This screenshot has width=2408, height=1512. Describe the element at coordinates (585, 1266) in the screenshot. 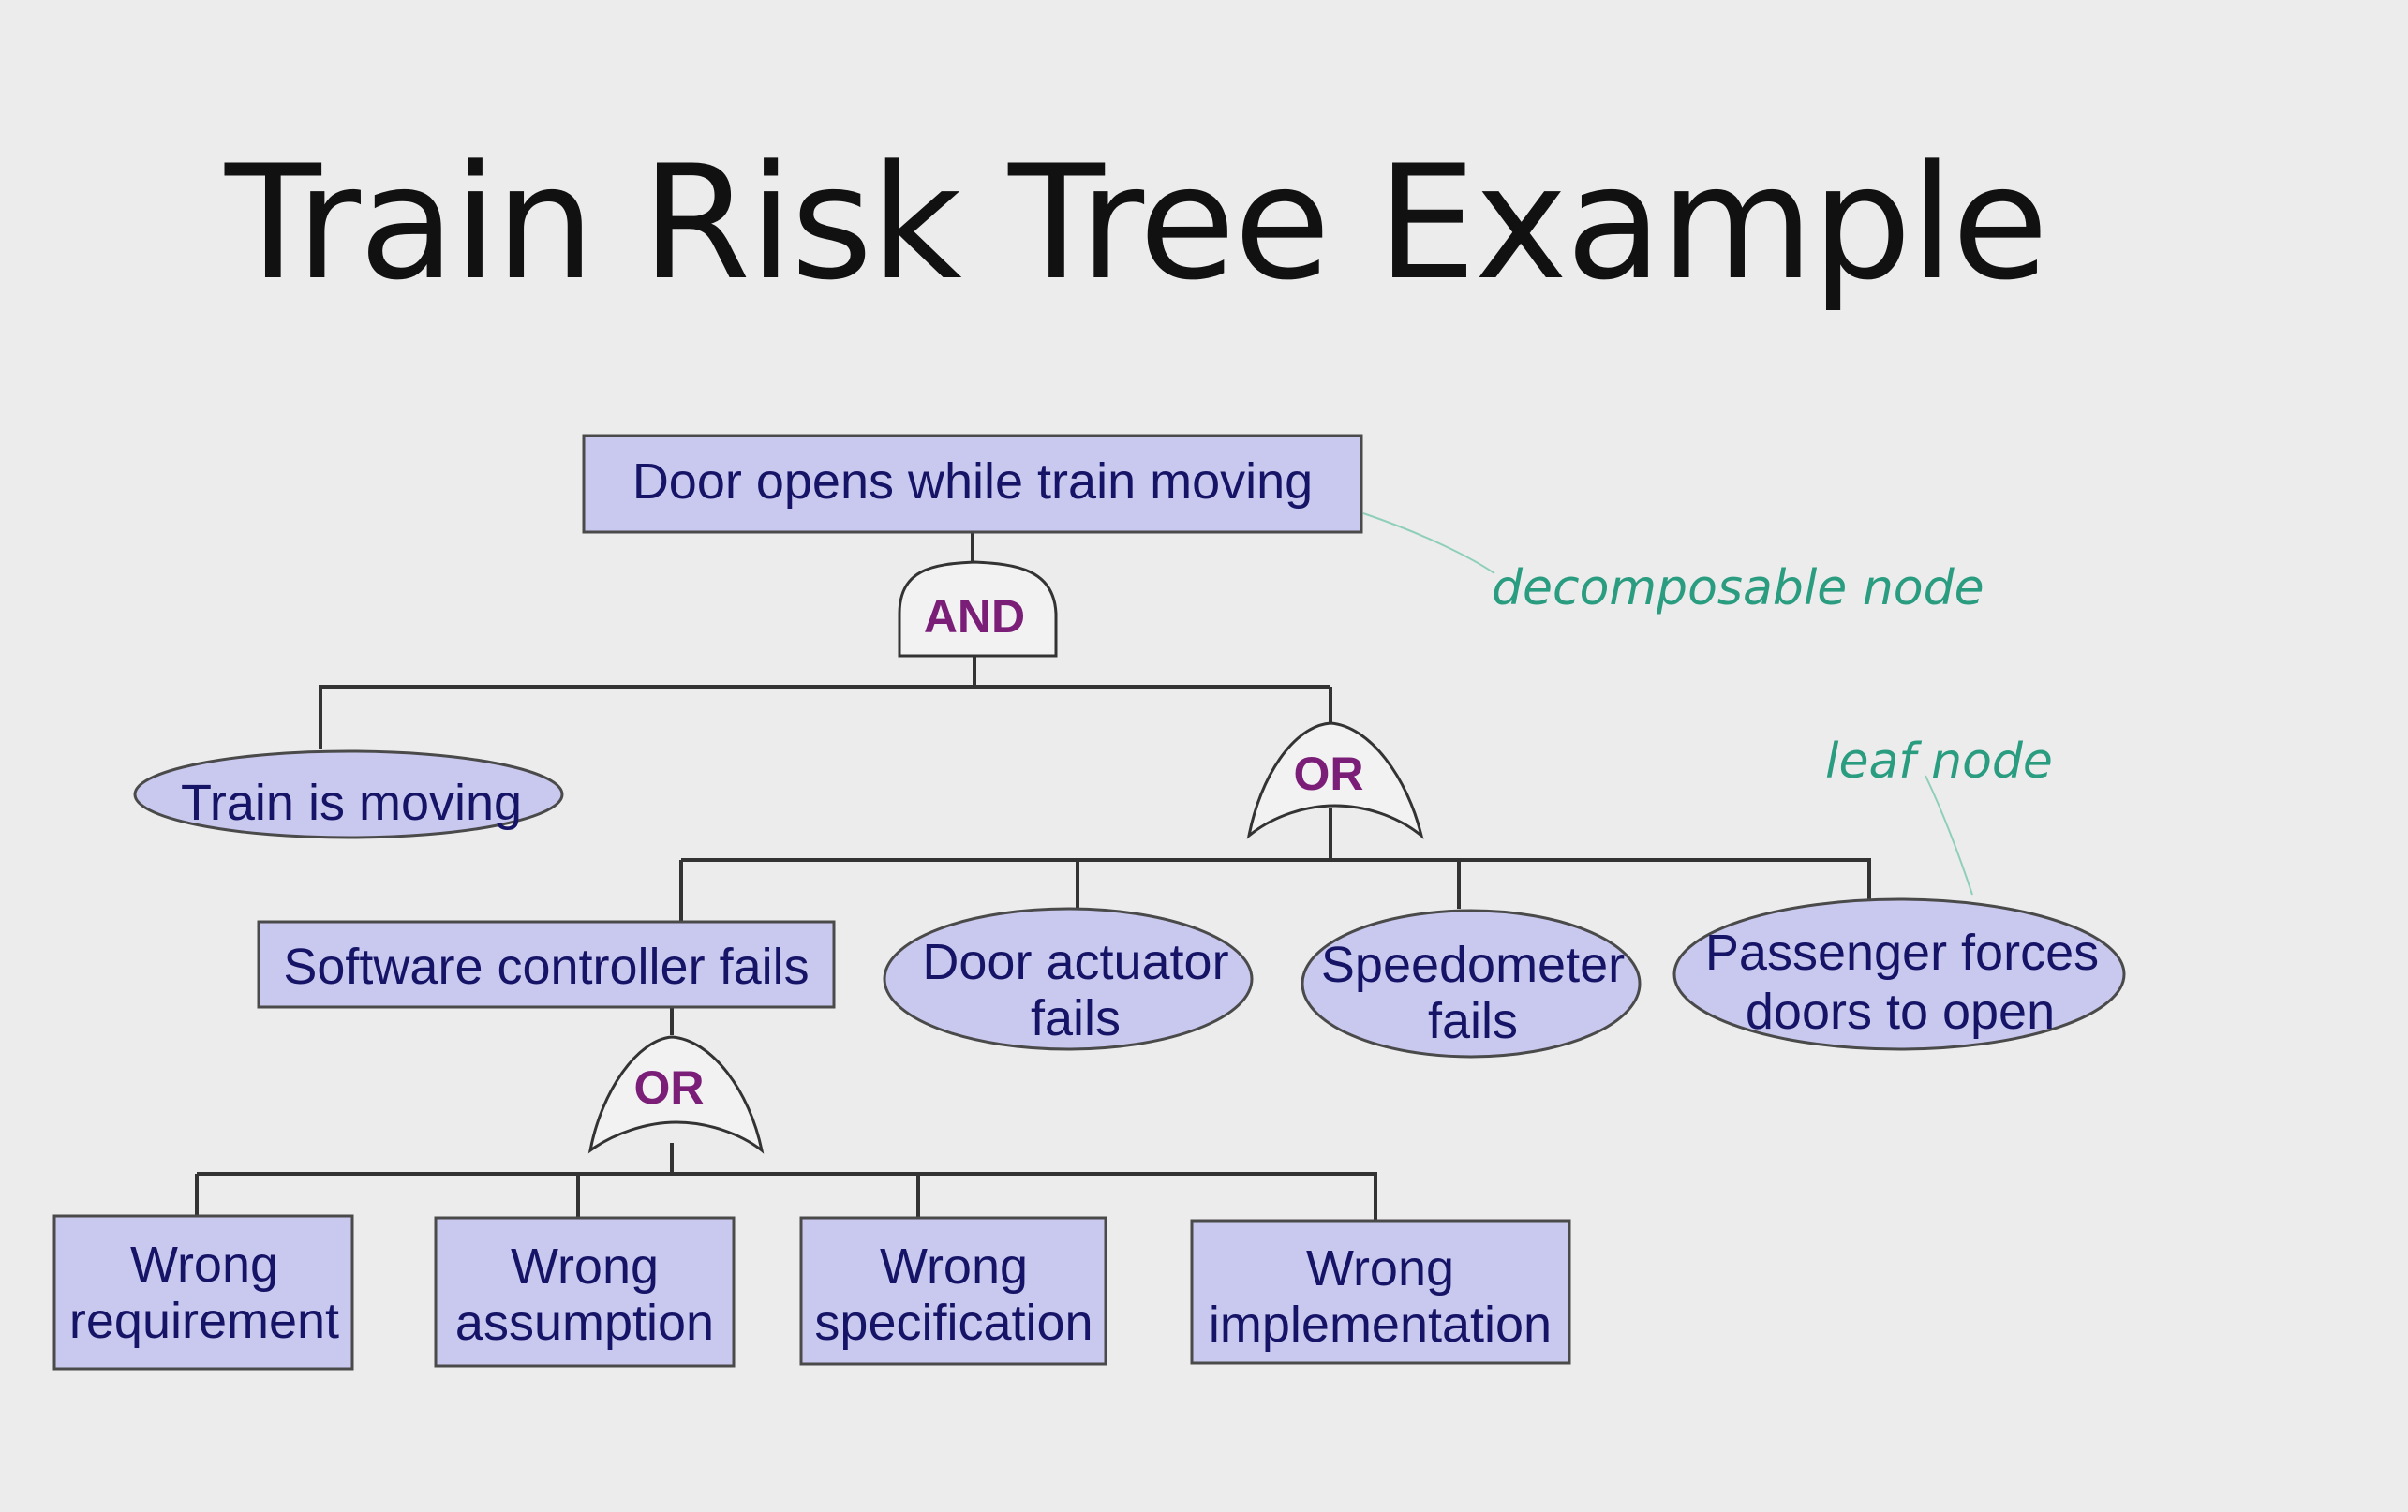

I see `wrong-assumption-line1: Wrong` at that location.